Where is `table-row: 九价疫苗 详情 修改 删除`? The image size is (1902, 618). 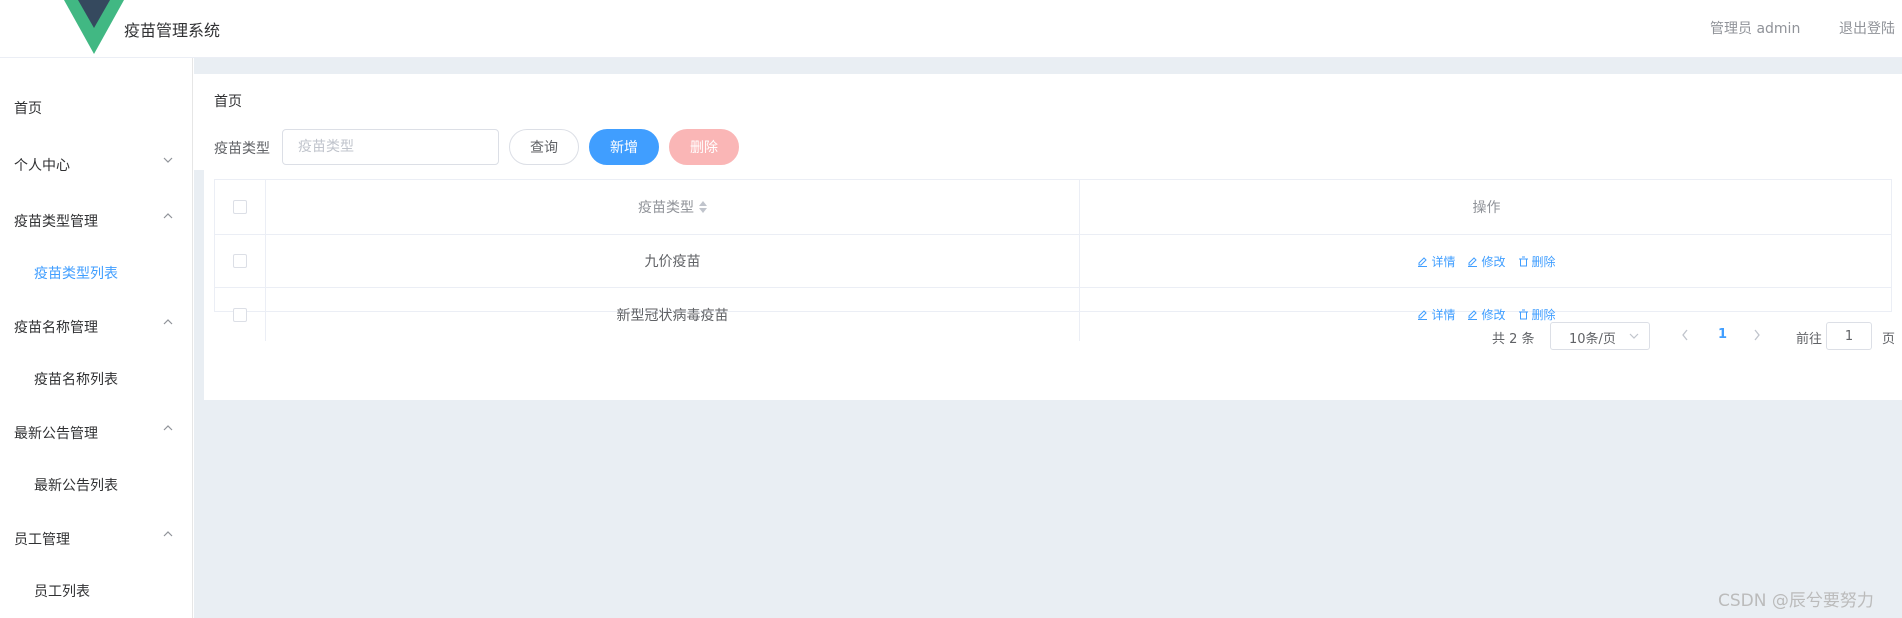 table-row: 九价疫苗 详情 修改 删除 is located at coordinates (1053, 261).